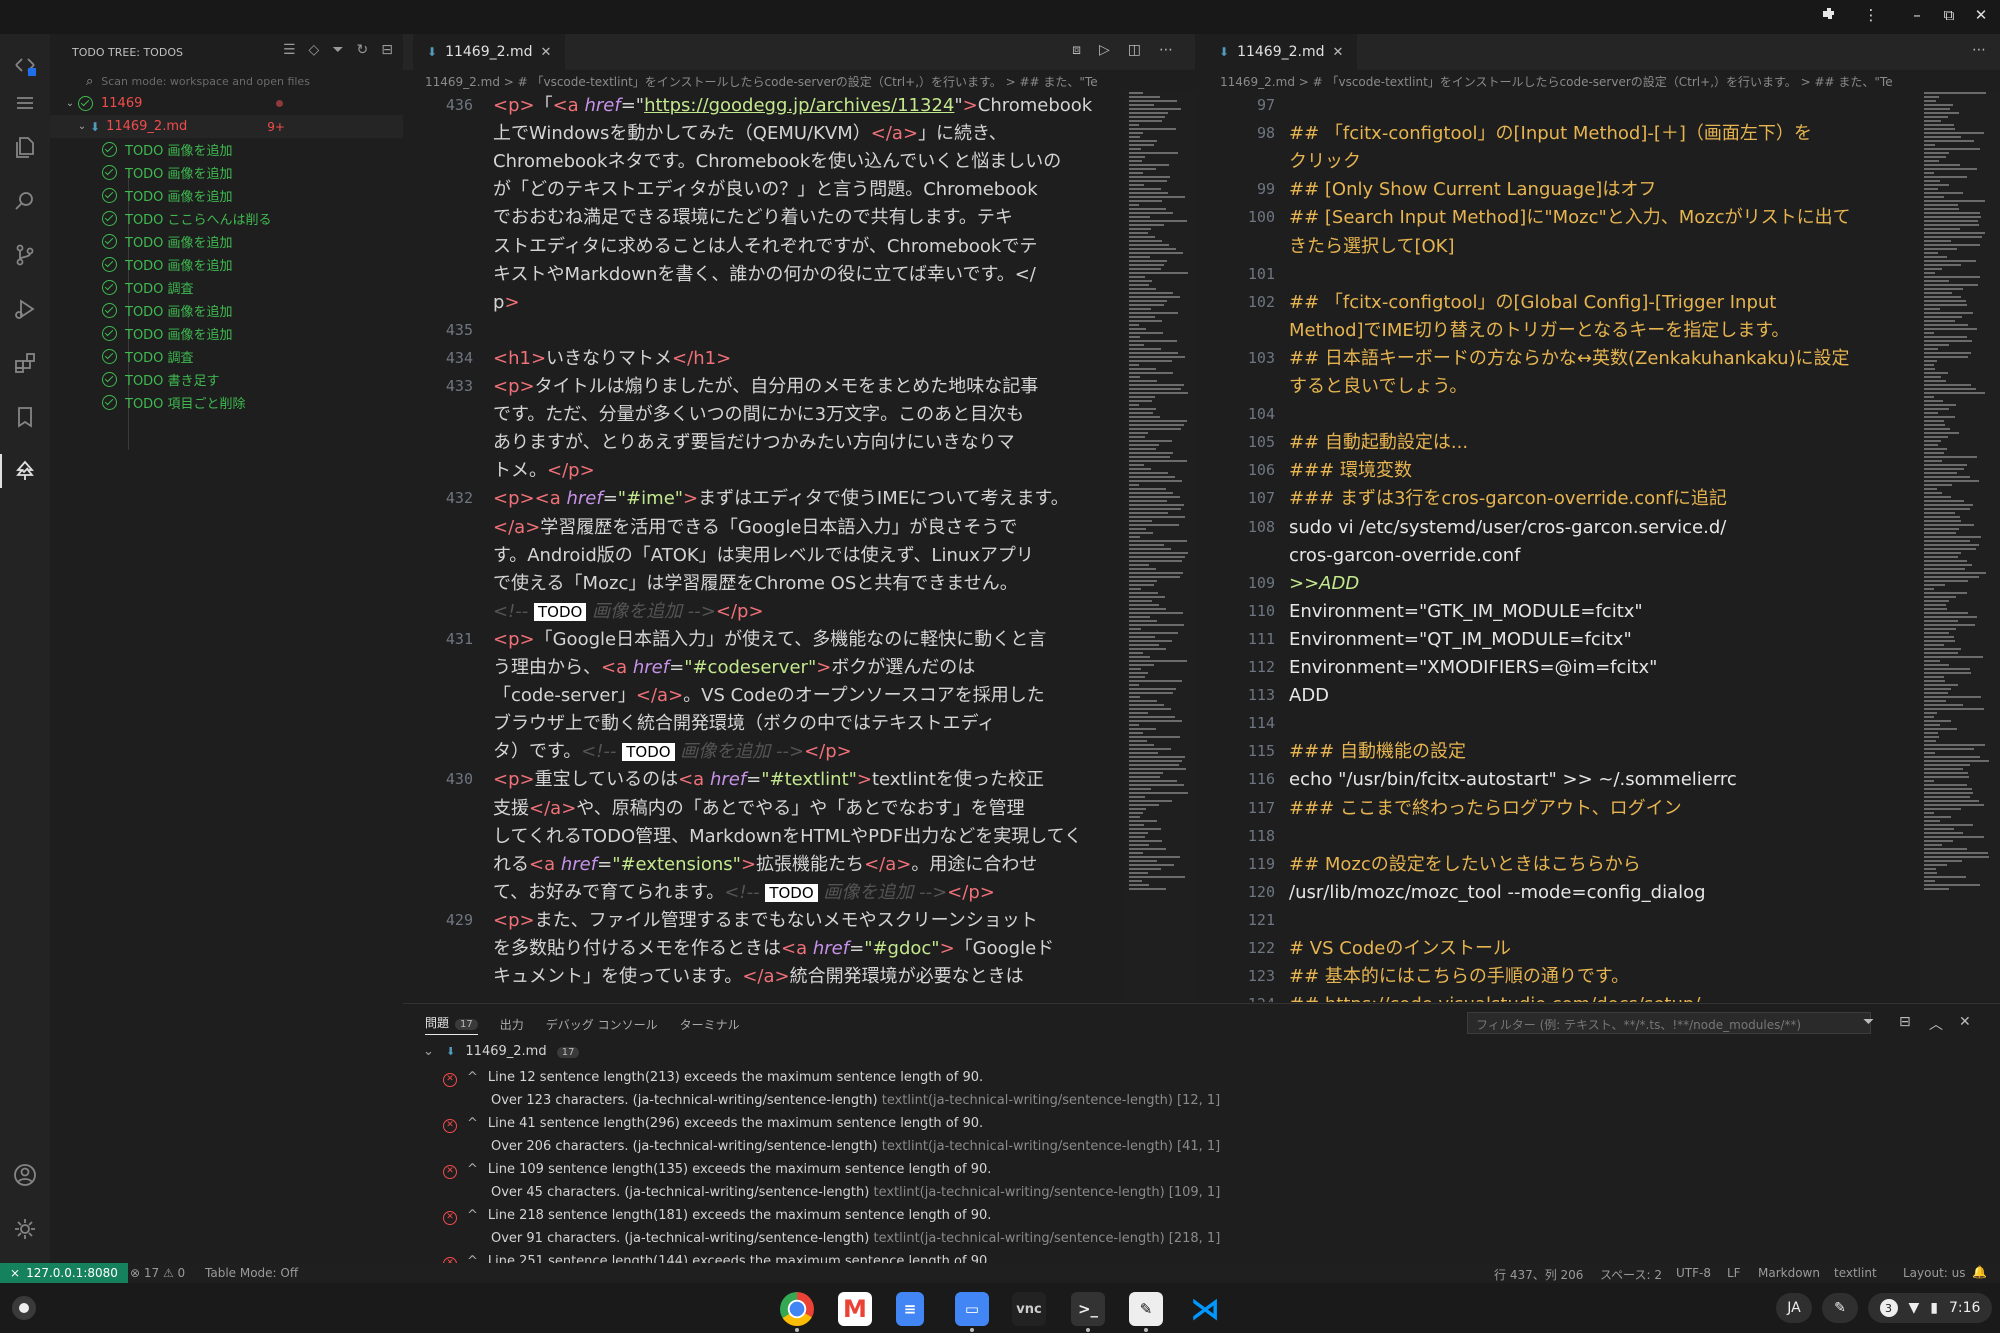 This screenshot has width=2000, height=1333. What do you see at coordinates (25, 103) in the screenshot?
I see `menu-icon` at bounding box center [25, 103].